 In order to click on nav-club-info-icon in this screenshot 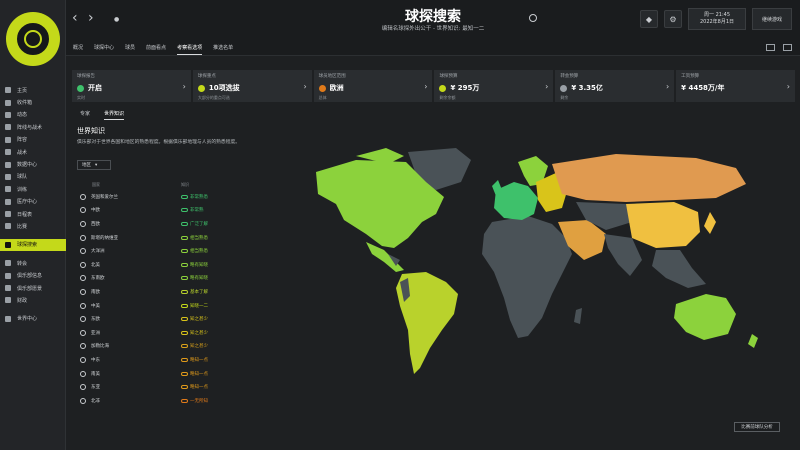, I will do `click(8, 275)`.